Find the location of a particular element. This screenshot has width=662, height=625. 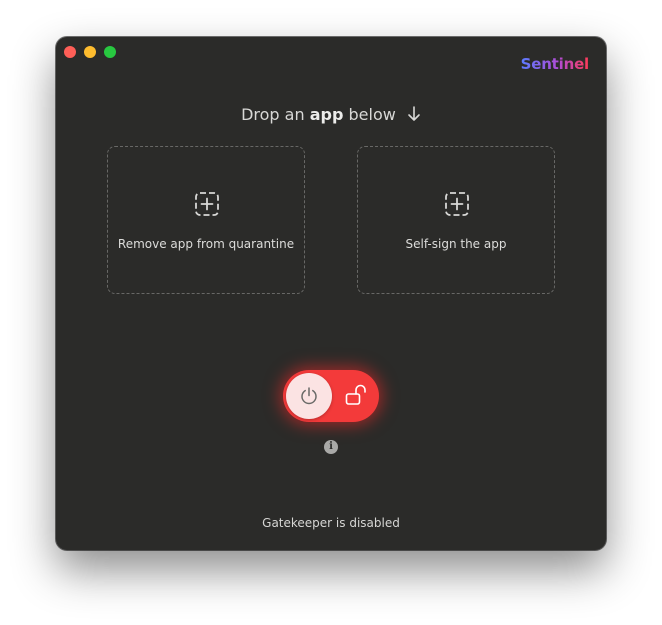

drop-instruction: Drop an app below is located at coordinates (331, 116).